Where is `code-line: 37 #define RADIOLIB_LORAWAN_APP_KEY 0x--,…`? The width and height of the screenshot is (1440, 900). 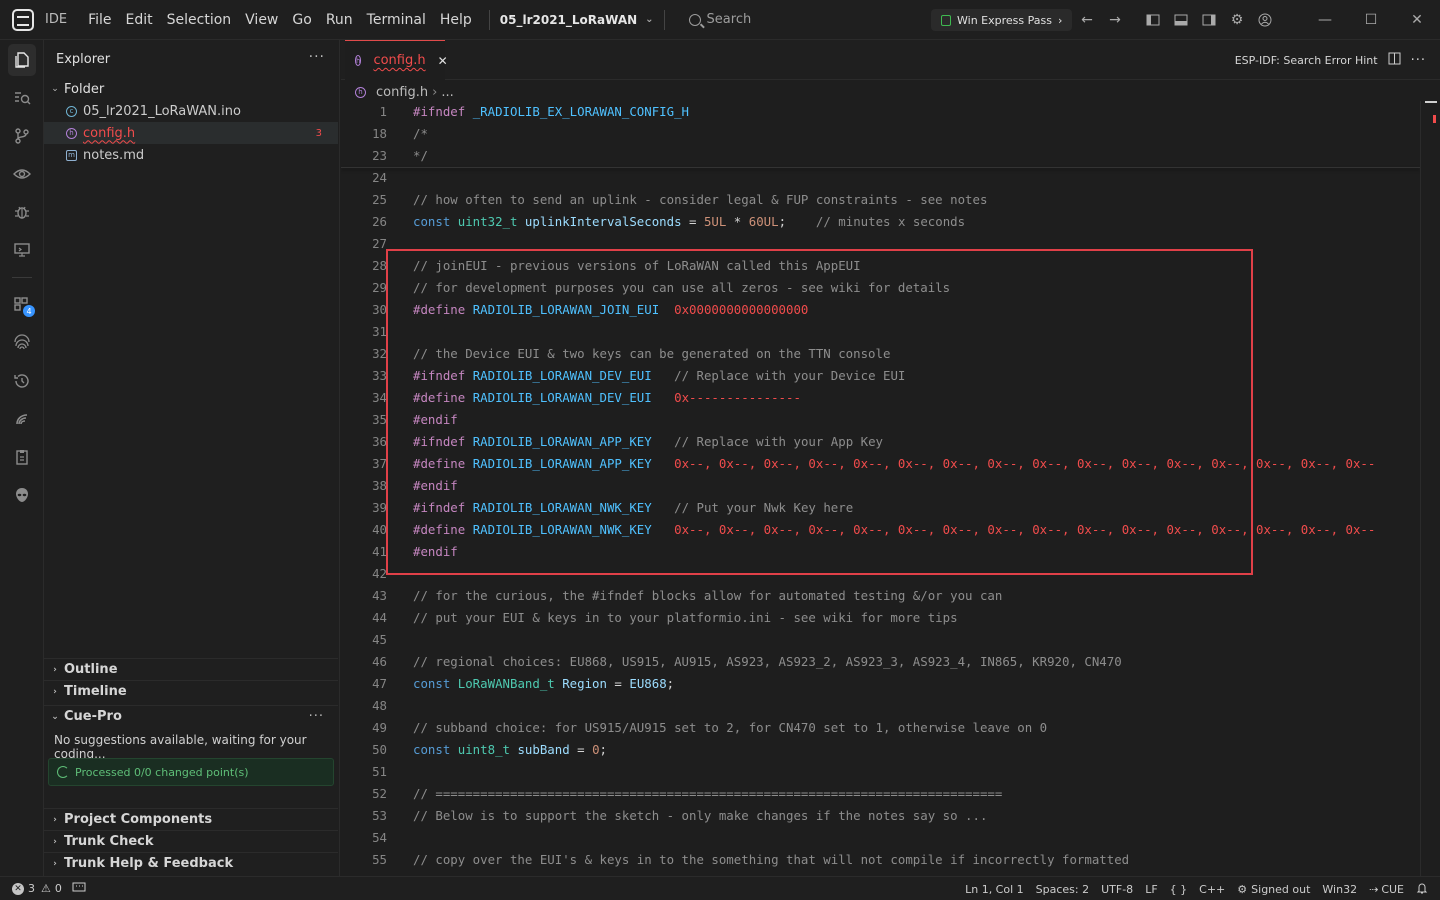 code-line: 37 #define RADIOLIB_LORAWAN_APP_KEY 0x--,… is located at coordinates (880, 464).